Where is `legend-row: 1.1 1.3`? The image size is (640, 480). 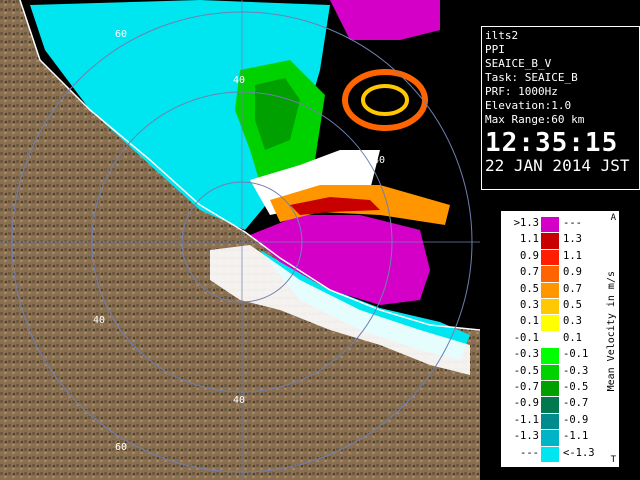
legend-row: 1.1 1.3 is located at coordinates (550, 241).